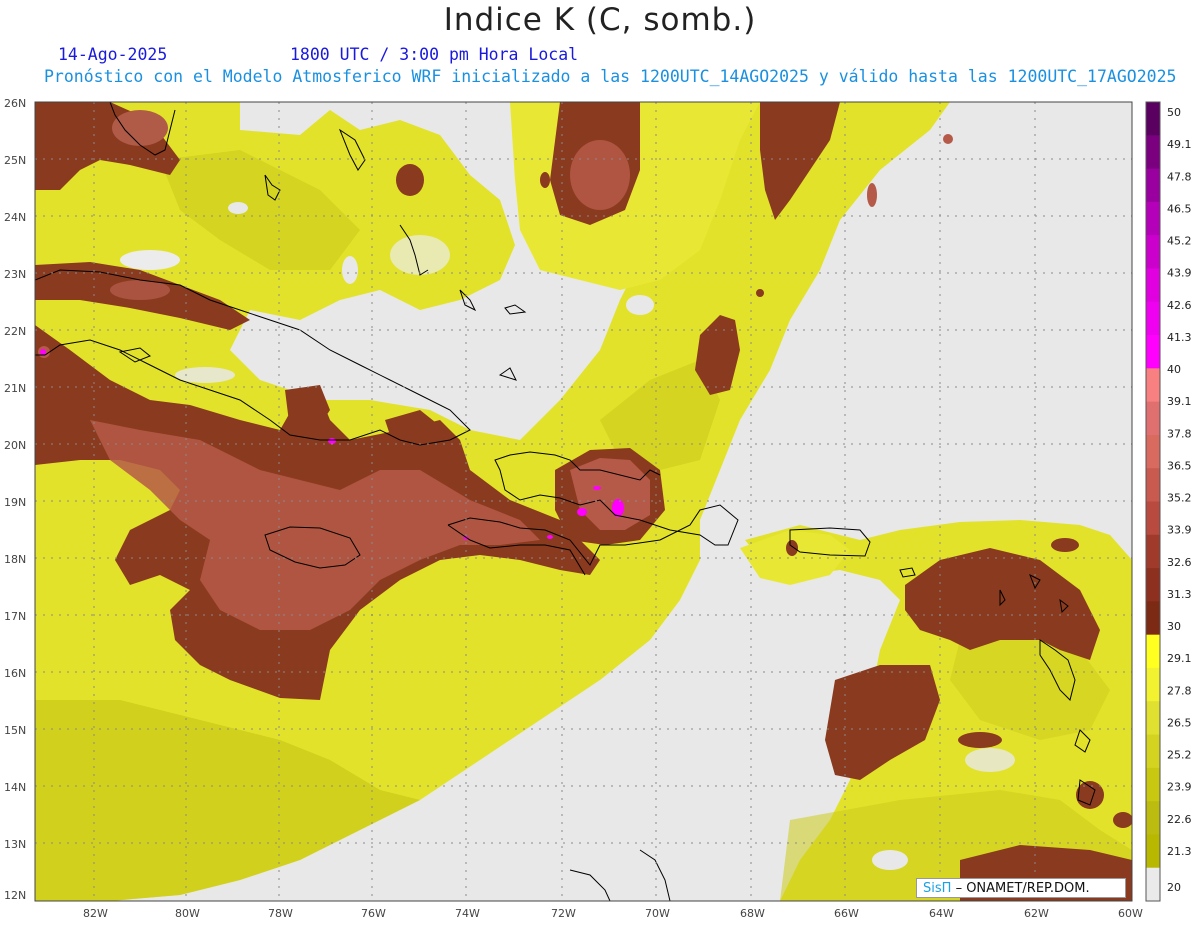  I want to click on colorbar-label: 50, so click(1174, 112).